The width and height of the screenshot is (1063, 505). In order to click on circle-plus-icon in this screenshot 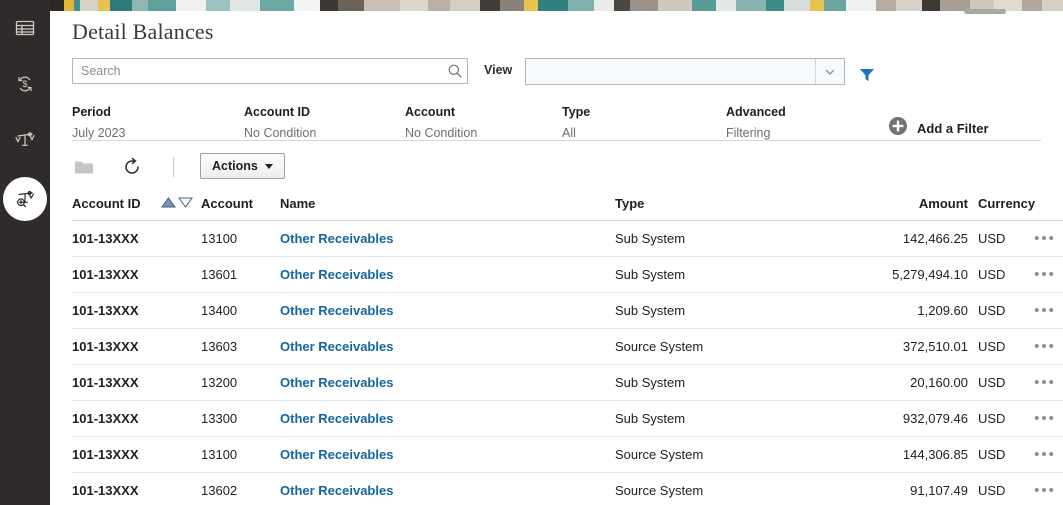, I will do `click(898, 128)`.